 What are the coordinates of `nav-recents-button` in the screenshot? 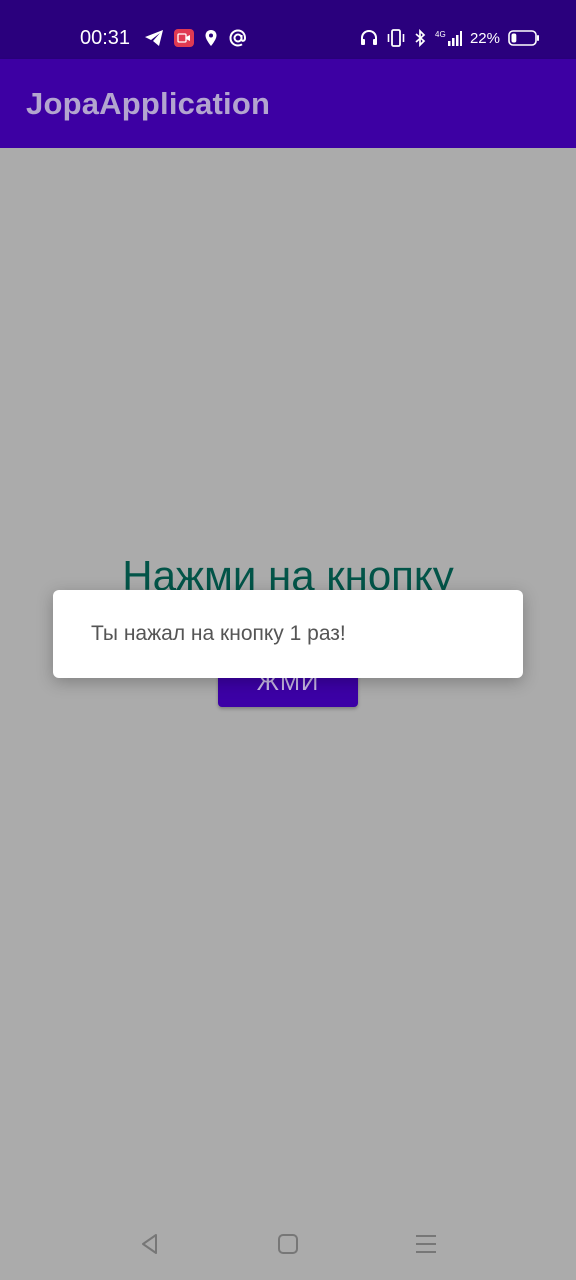 It's located at (426, 1246).